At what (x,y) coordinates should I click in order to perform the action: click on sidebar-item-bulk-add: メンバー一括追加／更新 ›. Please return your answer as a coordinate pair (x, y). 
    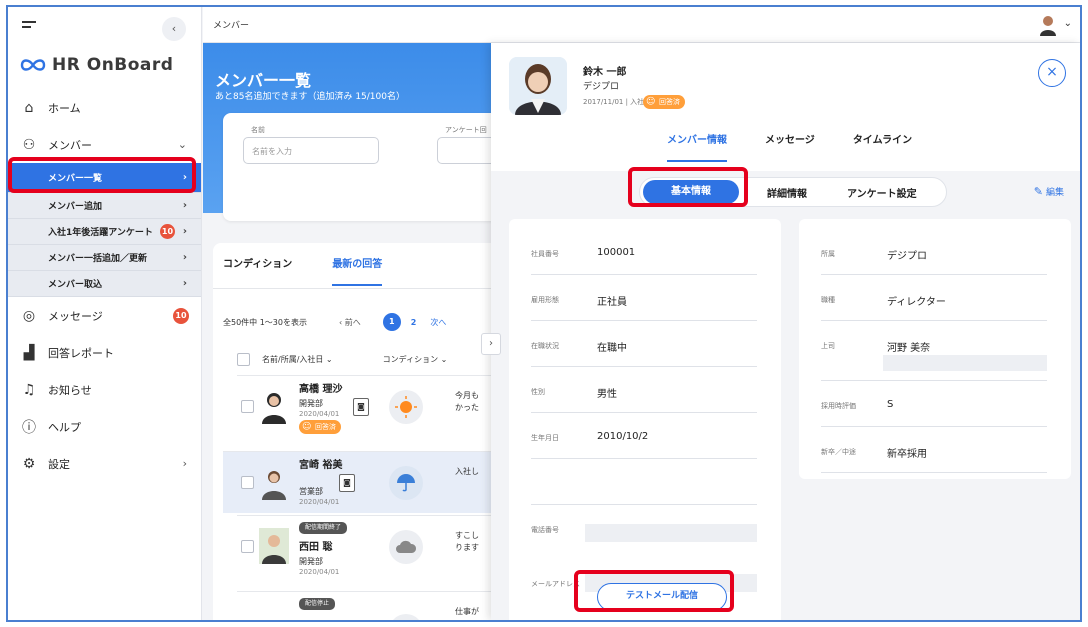
    Looking at the image, I should click on (104, 258).